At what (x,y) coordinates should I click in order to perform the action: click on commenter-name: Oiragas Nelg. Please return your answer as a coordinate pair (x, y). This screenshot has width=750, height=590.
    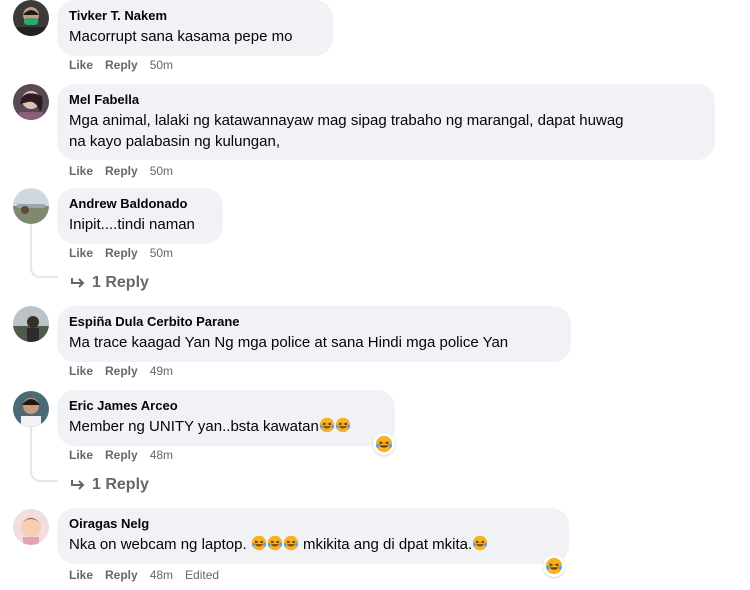
    Looking at the image, I should click on (313, 524).